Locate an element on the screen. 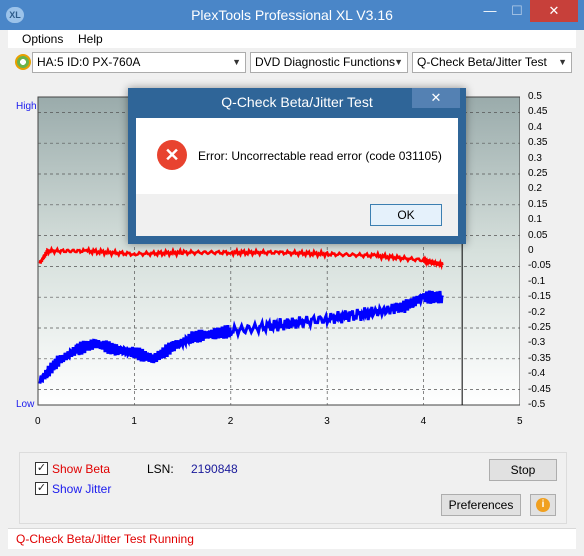 The image size is (584, 556). menu-help: Help is located at coordinates (90, 39).